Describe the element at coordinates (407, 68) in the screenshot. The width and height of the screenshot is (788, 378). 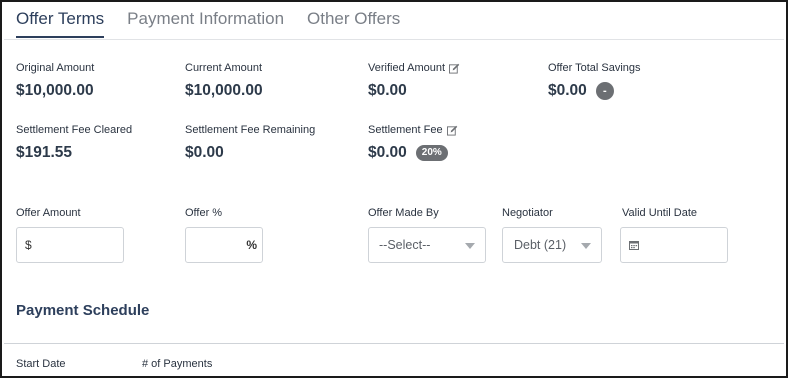
I see `verified-amount-label: Verified Amount` at that location.